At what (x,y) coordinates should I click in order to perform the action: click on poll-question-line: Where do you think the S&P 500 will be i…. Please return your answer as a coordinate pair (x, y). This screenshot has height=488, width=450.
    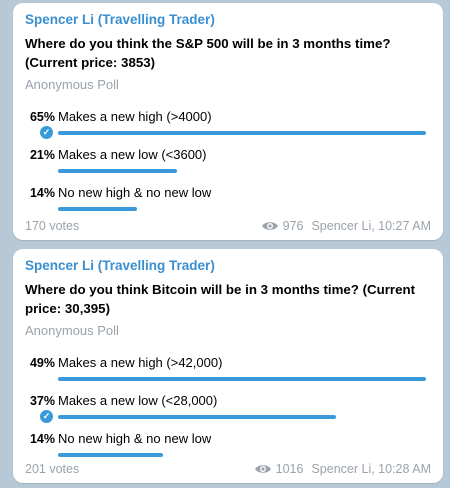
    Looking at the image, I should click on (208, 43).